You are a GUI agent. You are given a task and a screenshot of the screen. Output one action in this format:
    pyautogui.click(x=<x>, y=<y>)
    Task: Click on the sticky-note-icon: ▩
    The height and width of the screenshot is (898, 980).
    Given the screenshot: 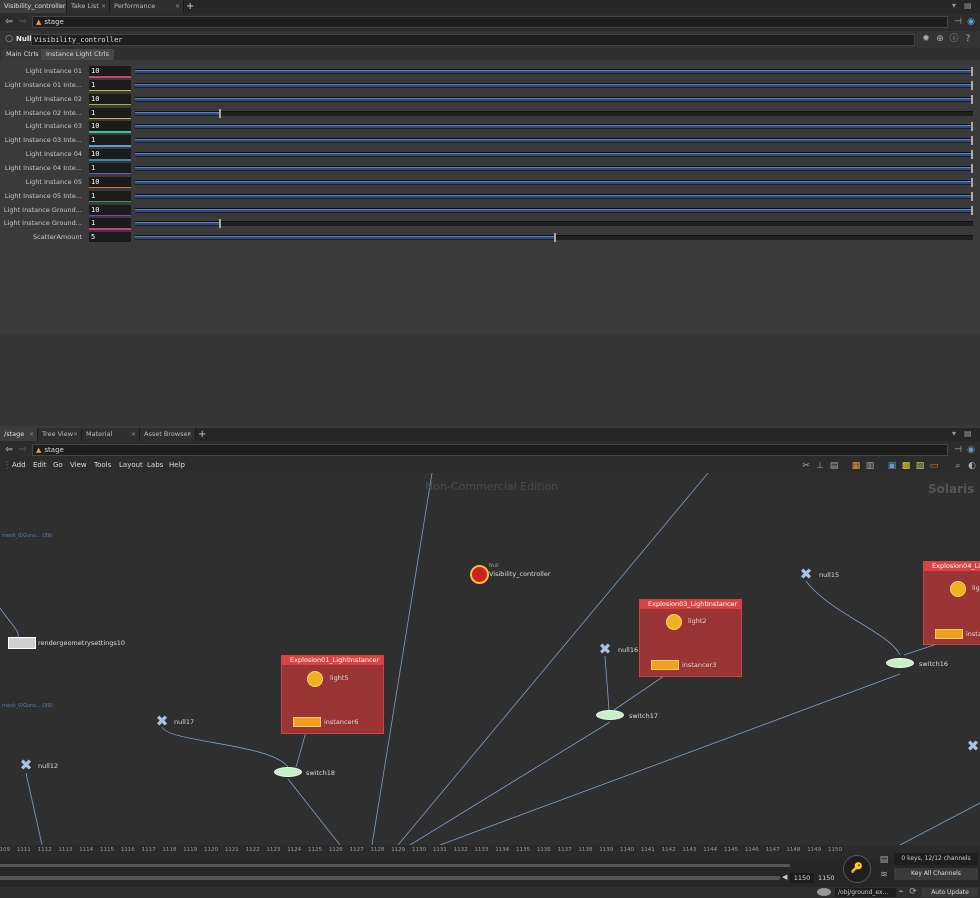 What is the action you would take?
    pyautogui.click(x=906, y=466)
    